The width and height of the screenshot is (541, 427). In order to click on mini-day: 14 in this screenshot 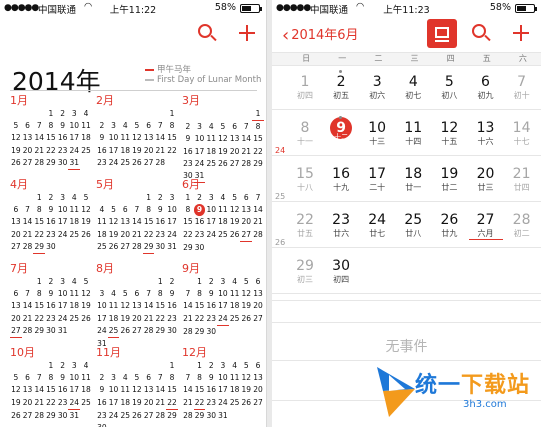, I will do `click(188, 306)`.